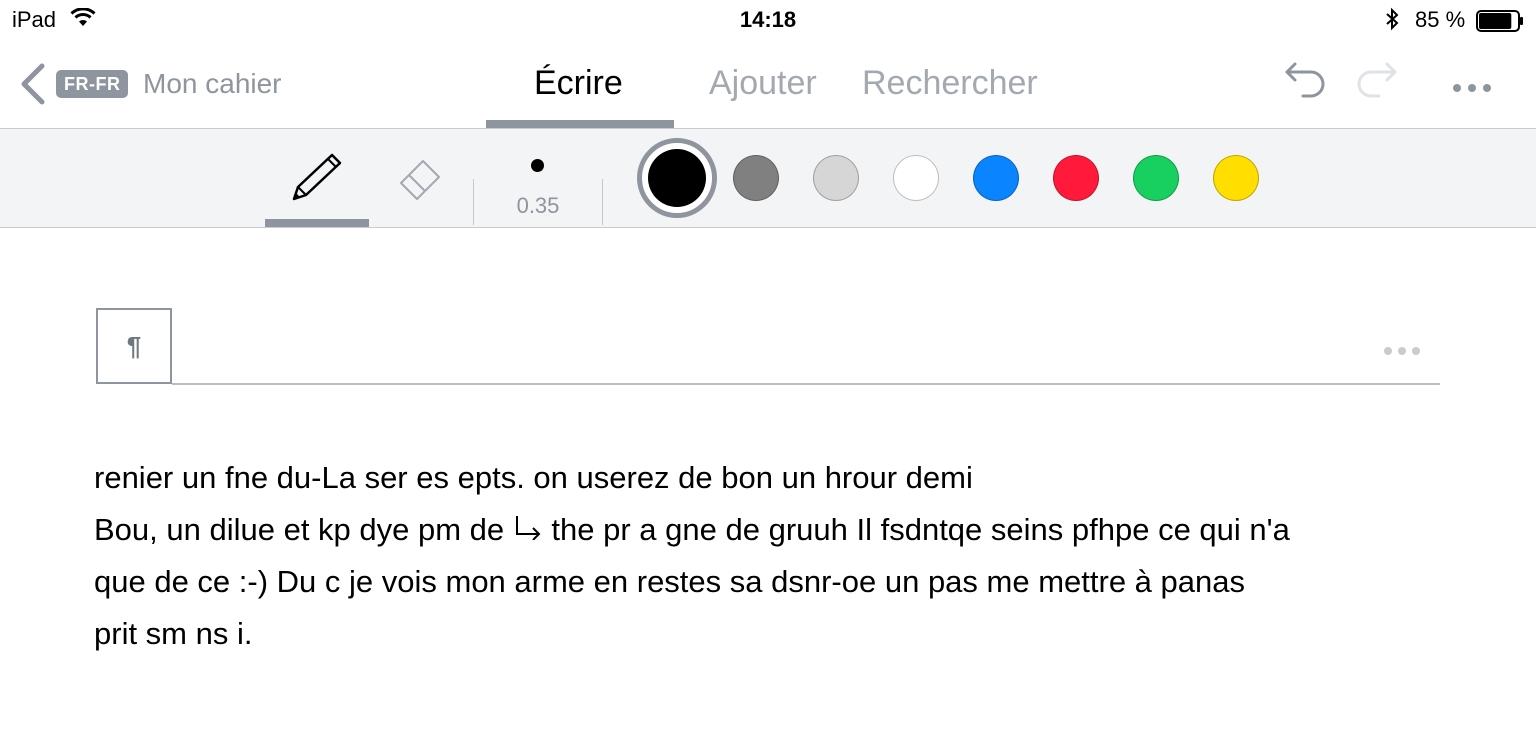  Describe the element at coordinates (1500, 23) in the screenshot. I see `battery-icon` at that location.